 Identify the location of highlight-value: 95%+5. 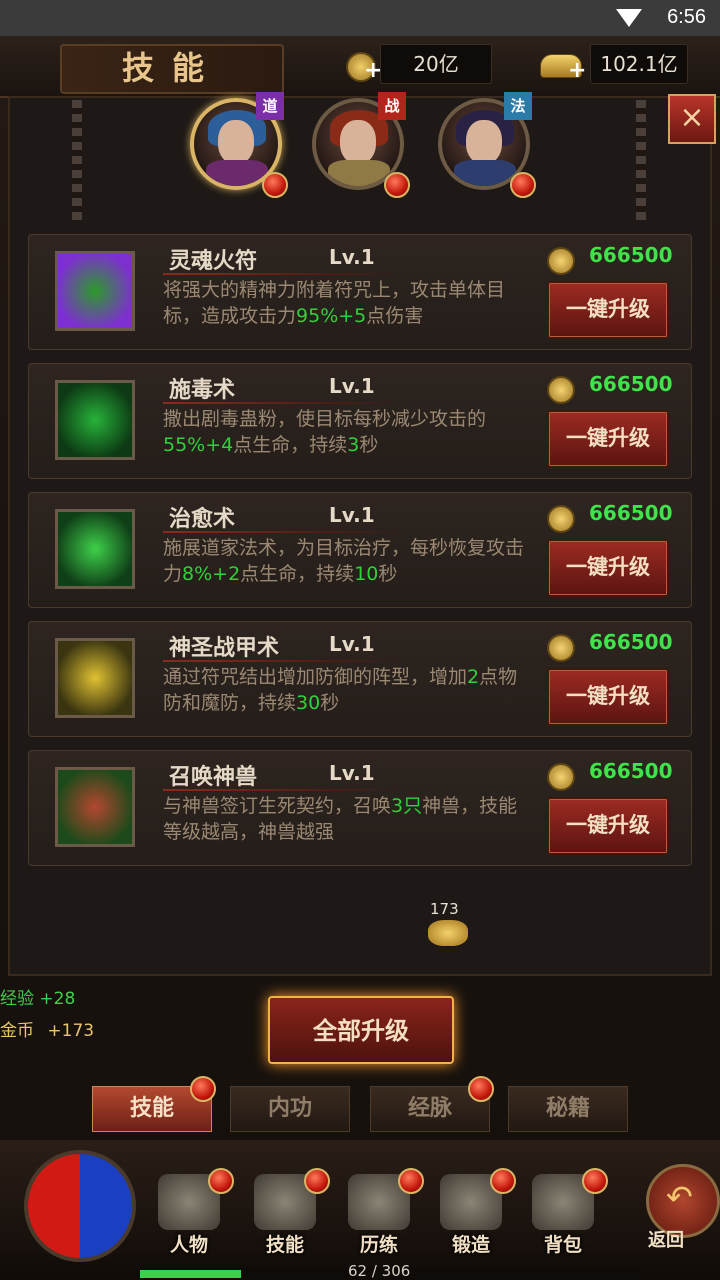
(331, 316).